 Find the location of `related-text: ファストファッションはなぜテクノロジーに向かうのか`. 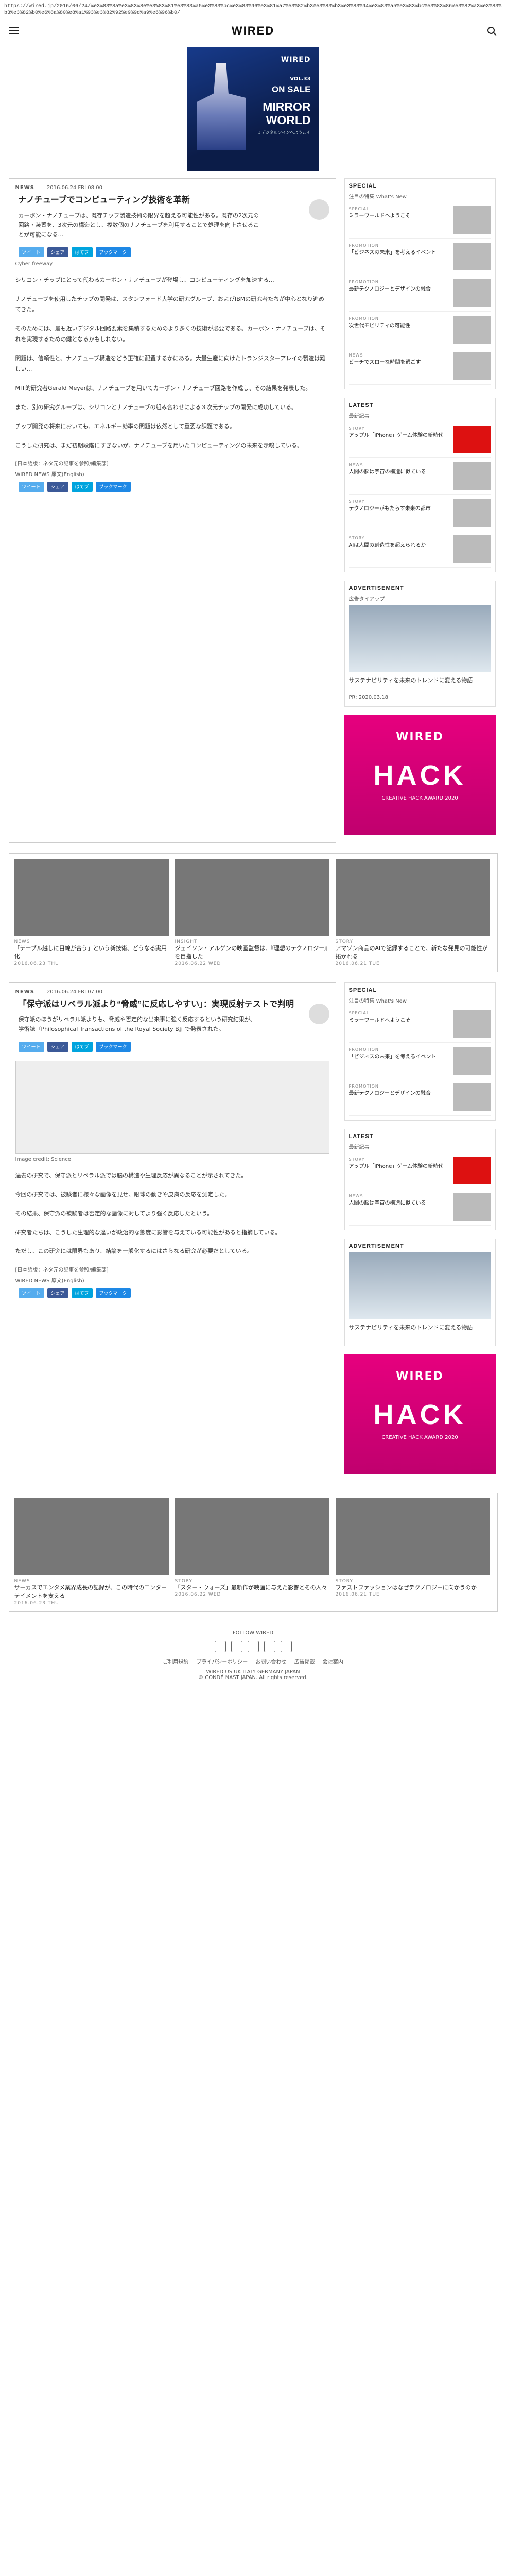

related-text: ファストファッションはなぜテクノロジーに向かうのか is located at coordinates (406, 1587).